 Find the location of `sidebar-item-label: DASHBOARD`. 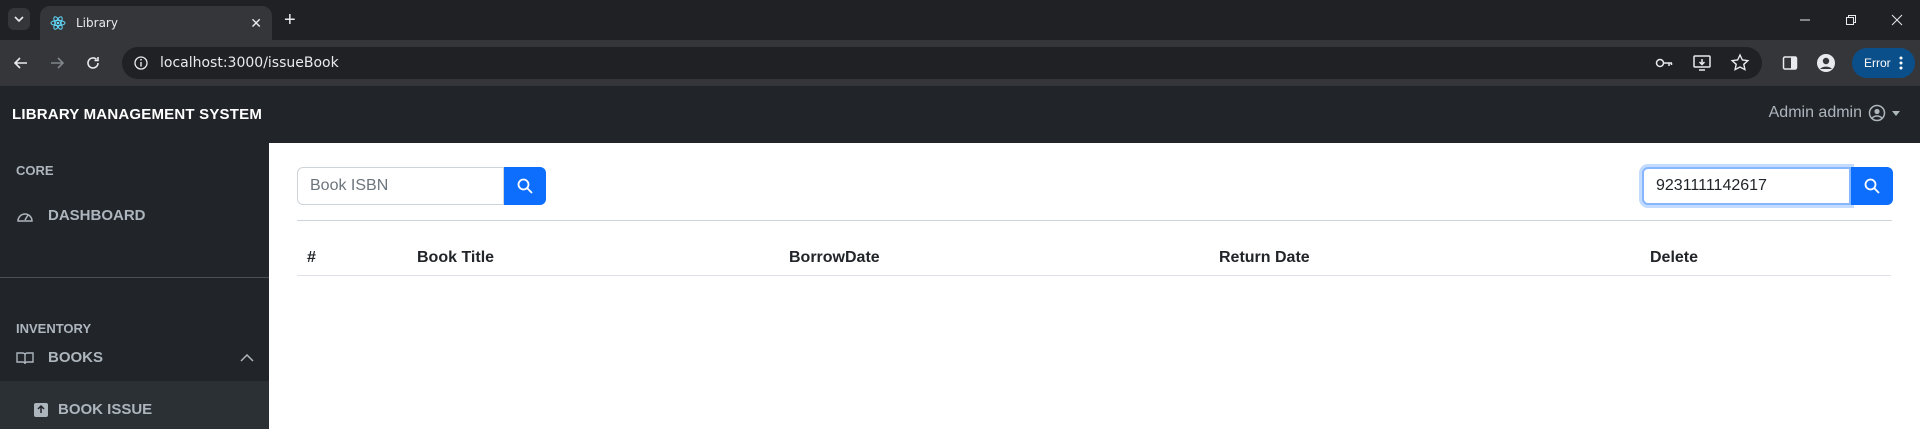

sidebar-item-label: DASHBOARD is located at coordinates (97, 215).